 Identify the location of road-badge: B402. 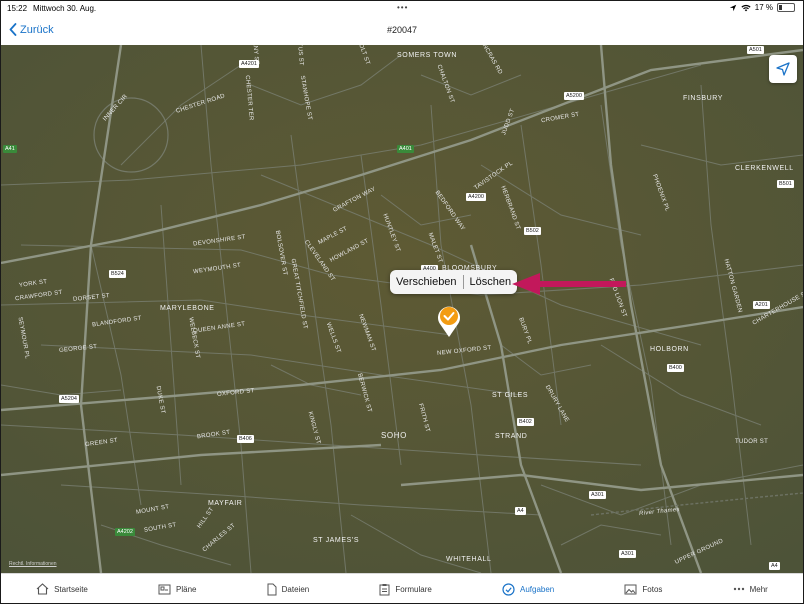
(525, 422).